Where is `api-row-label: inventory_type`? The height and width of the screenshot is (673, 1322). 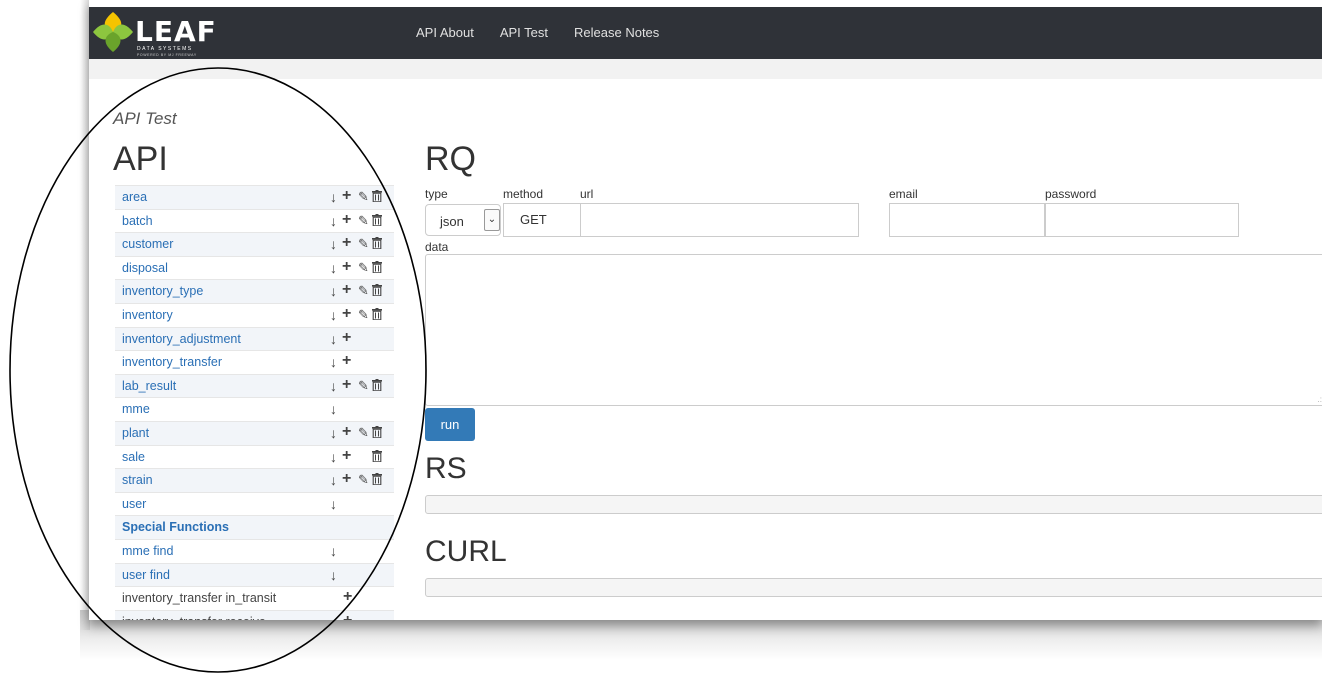
api-row-label: inventory_type is located at coordinates (162, 291).